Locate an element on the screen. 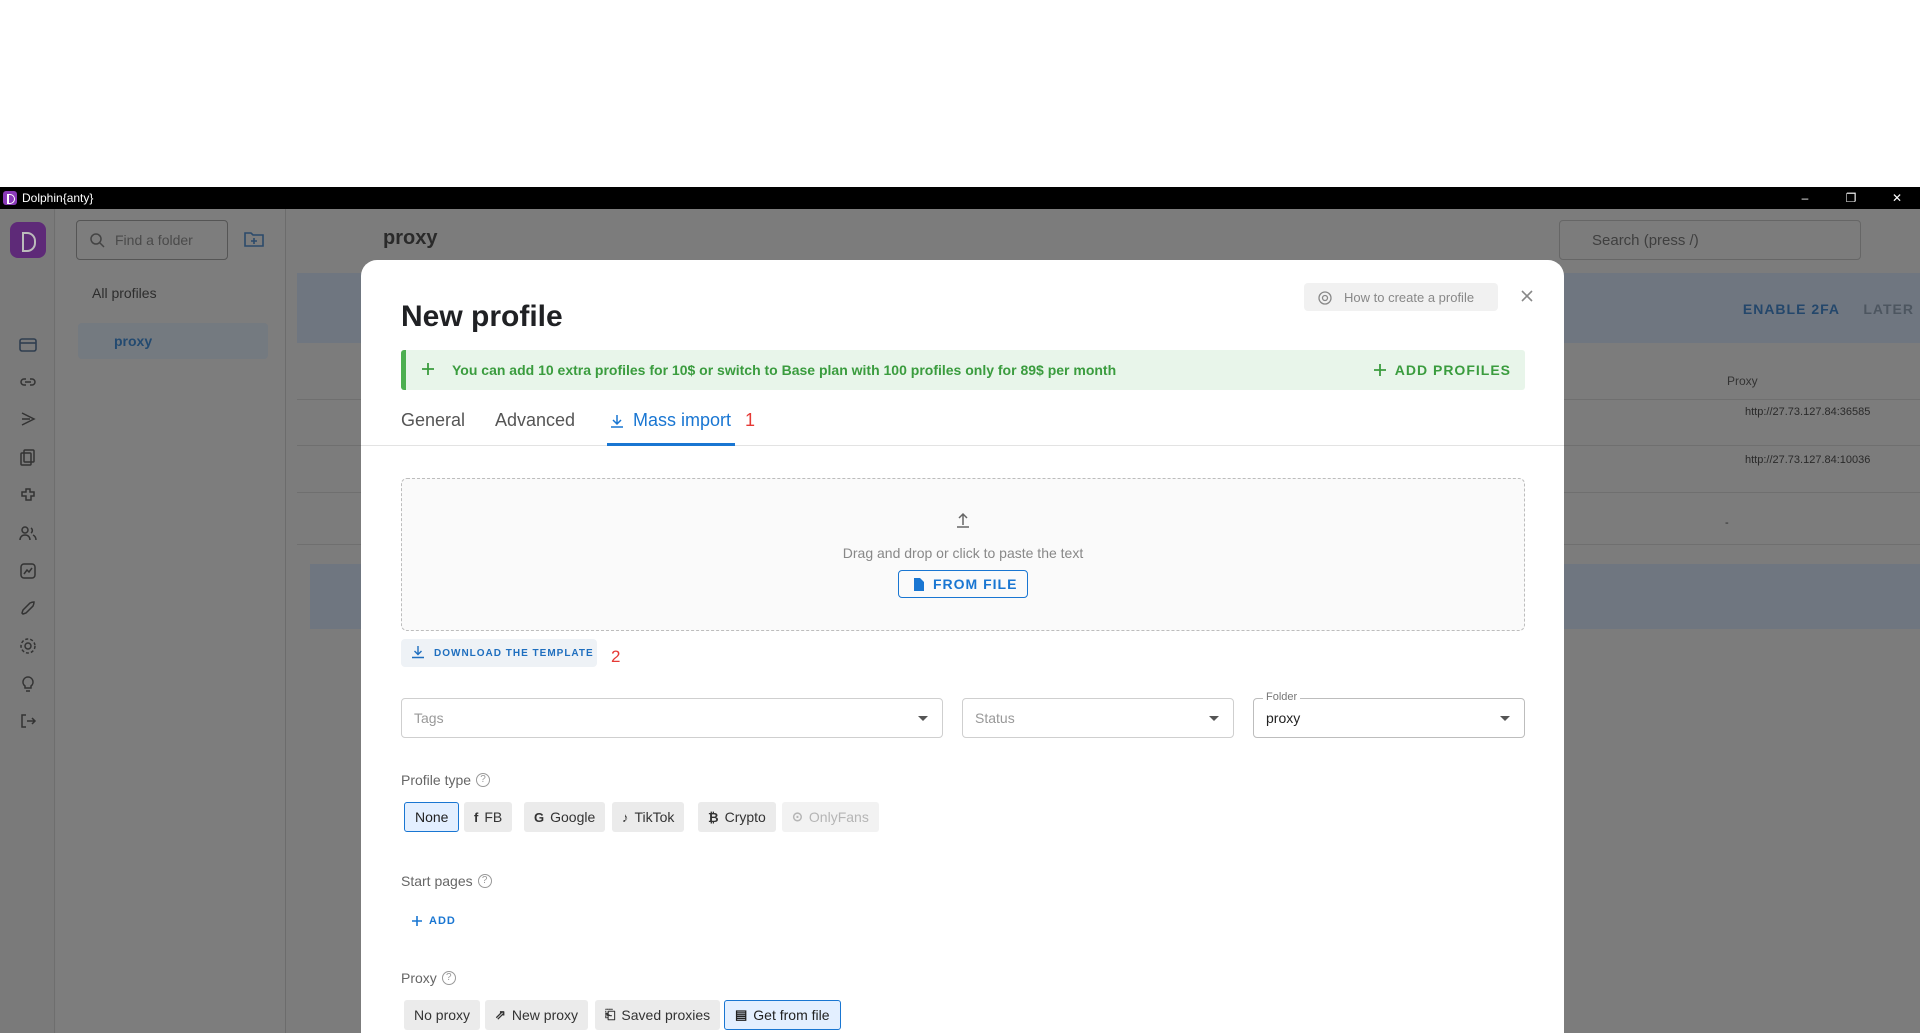 The image size is (1920, 1033). download-template-label: DOWNLOAD THE TEMPLATE is located at coordinates (514, 653).